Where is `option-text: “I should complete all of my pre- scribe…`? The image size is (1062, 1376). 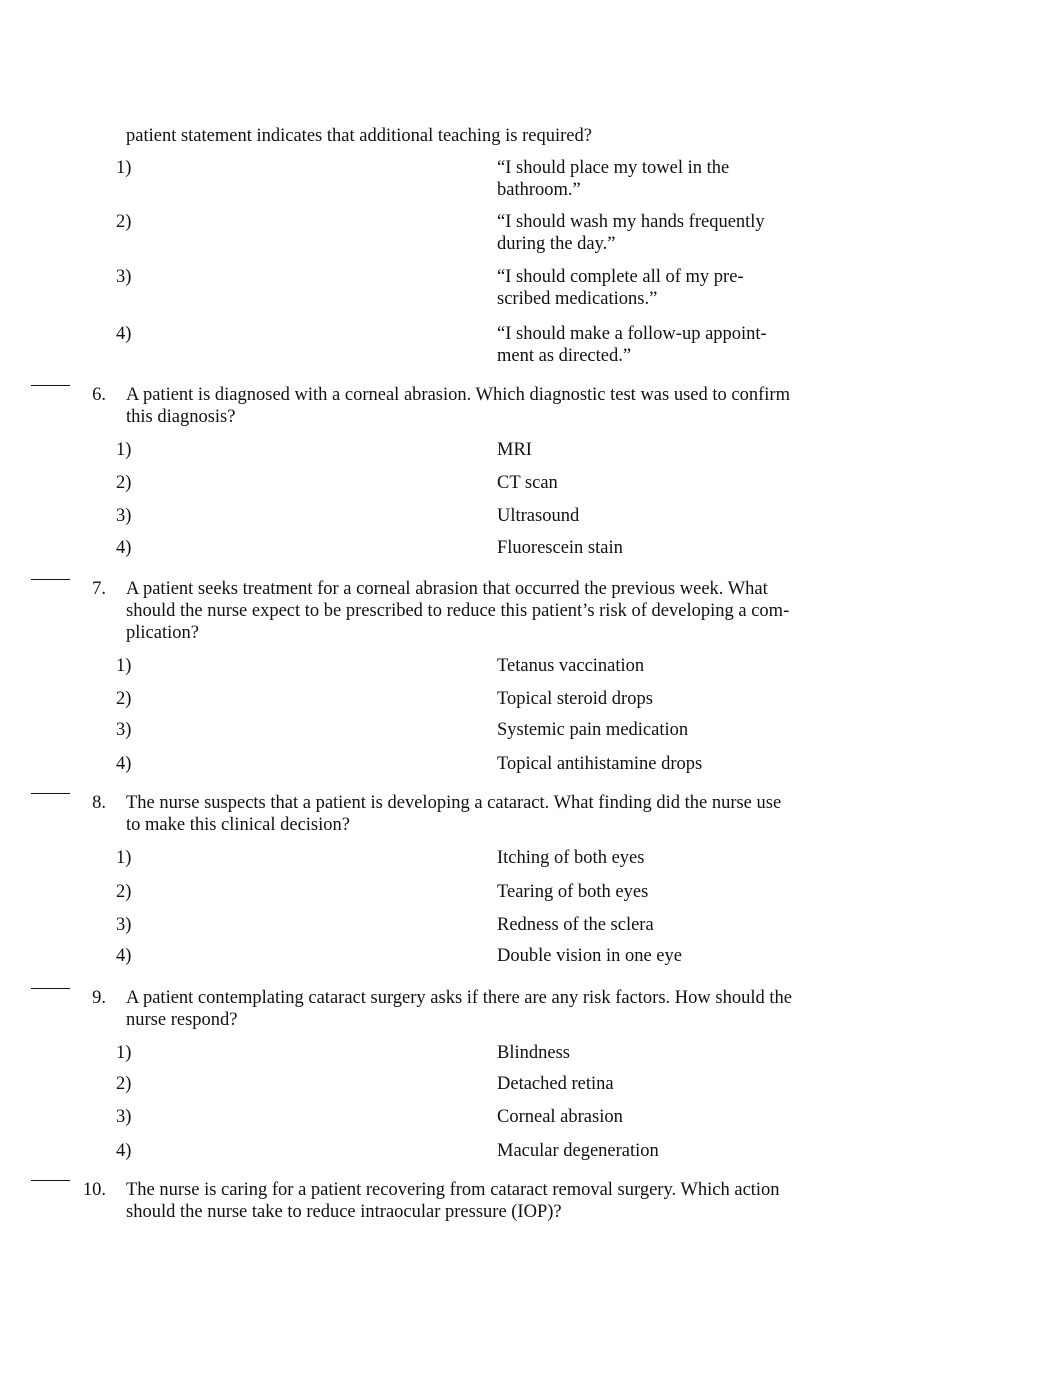 option-text: “I should complete all of my pre- scribe… is located at coordinates (647, 288).